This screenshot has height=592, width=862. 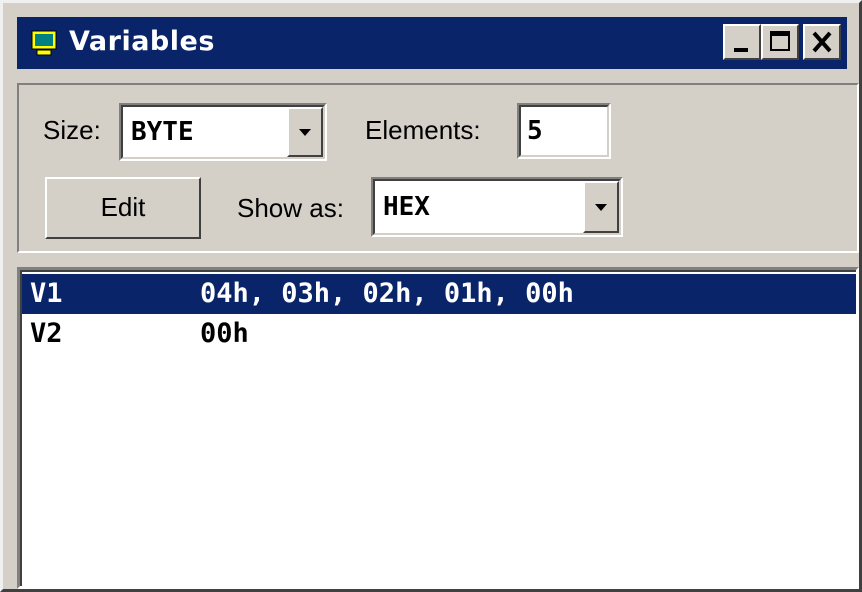 I want to click on variable-value: 04h, 03h, 02h, 01h, 00h, so click(x=387, y=293).